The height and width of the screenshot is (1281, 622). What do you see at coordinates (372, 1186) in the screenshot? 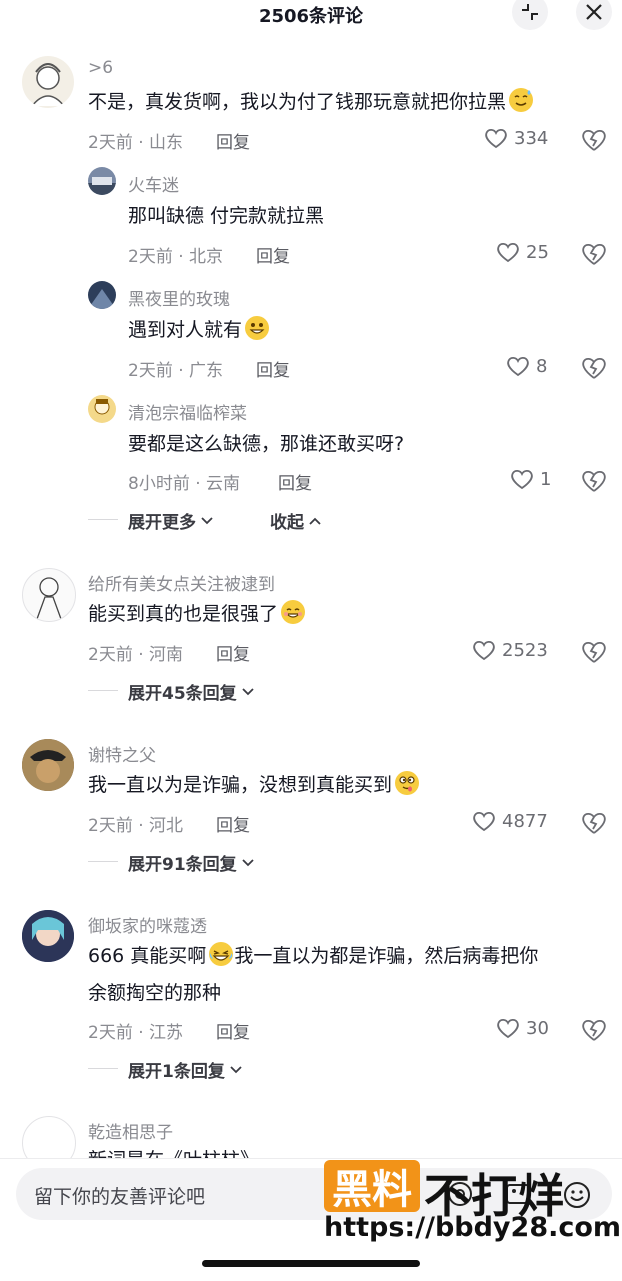
I see `watermark-logo: 黑料` at bounding box center [372, 1186].